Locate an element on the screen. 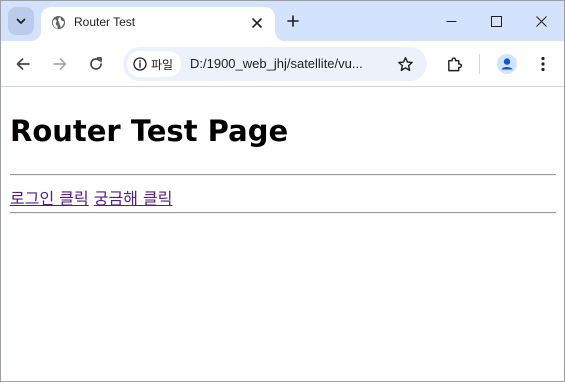 The width and height of the screenshot is (565, 382). toolbar-divider is located at coordinates (479, 64).